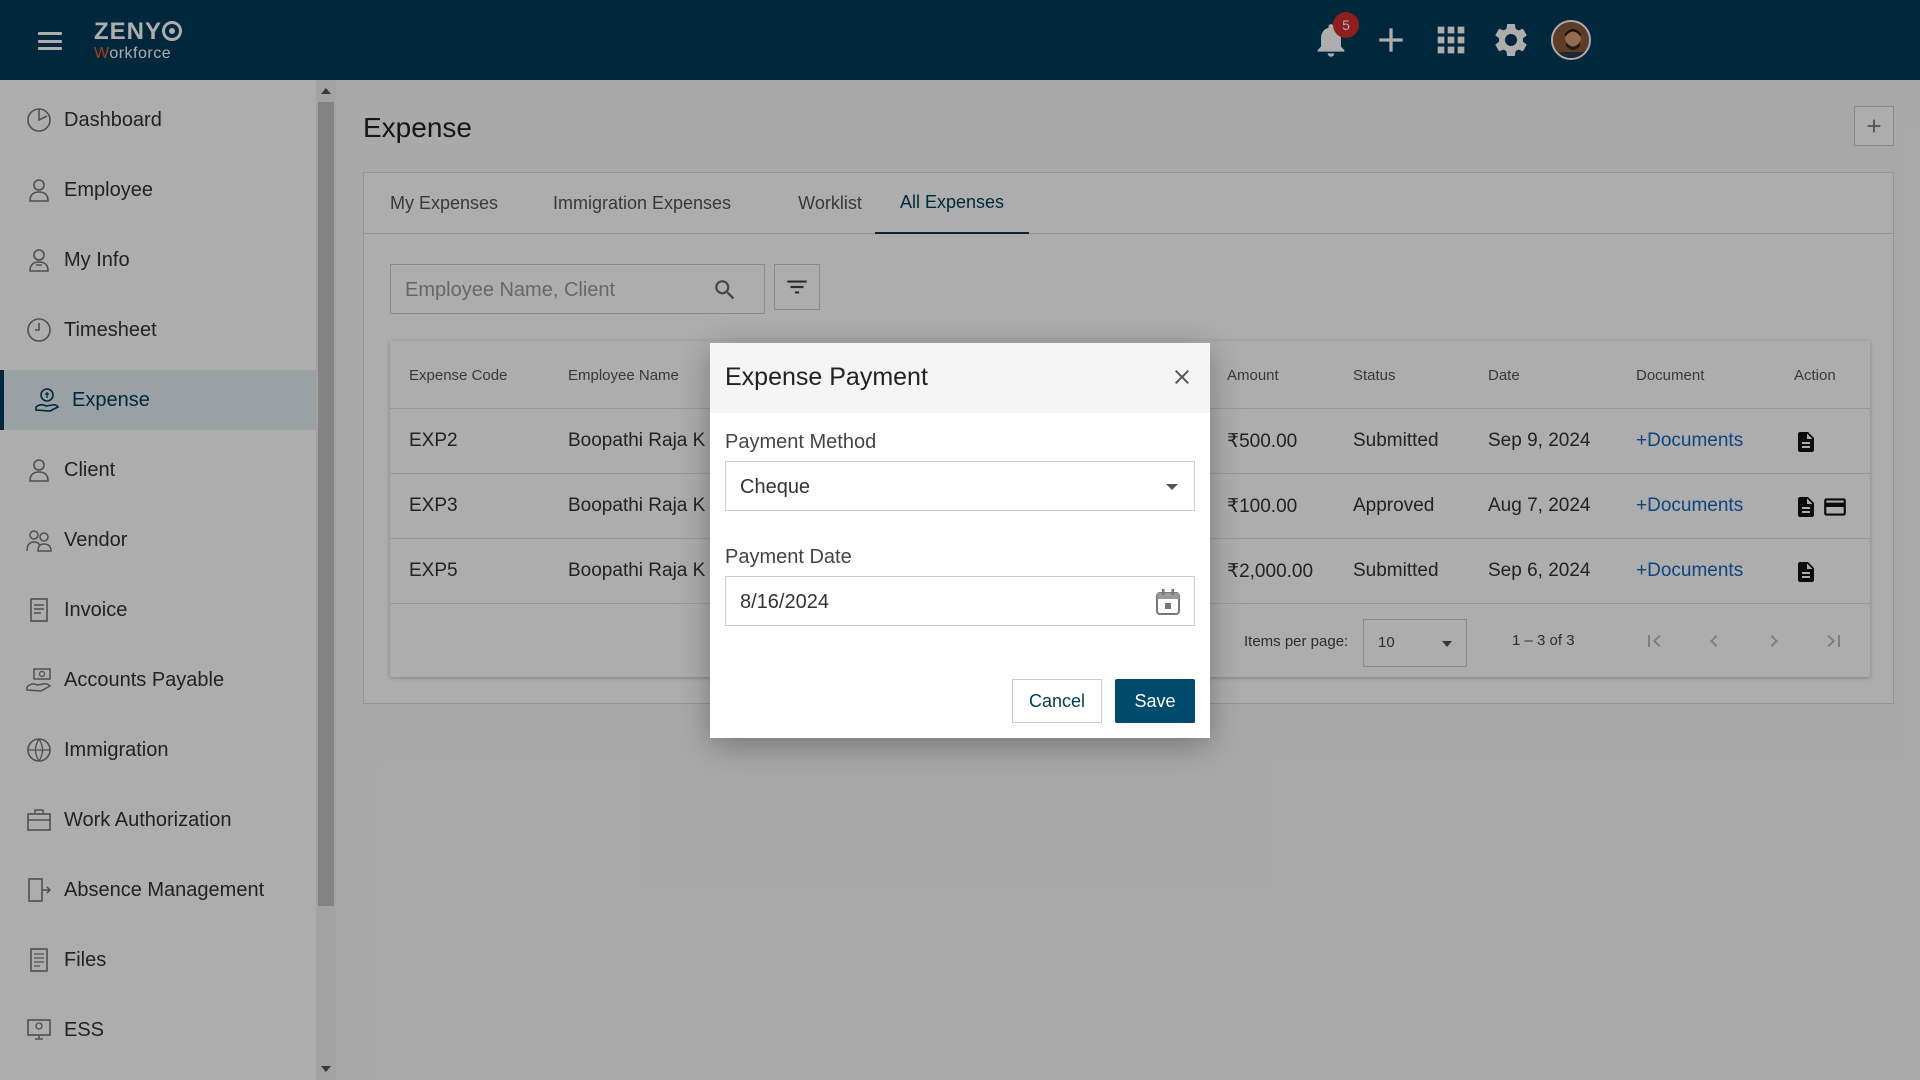 The height and width of the screenshot is (1080, 1920). Describe the element at coordinates (788, 557) in the screenshot. I see `payment-date-label: Payment Date` at that location.